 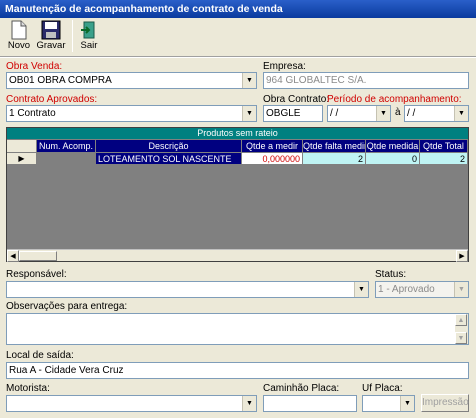 I want to click on row-num-cell, so click(x=66, y=159).